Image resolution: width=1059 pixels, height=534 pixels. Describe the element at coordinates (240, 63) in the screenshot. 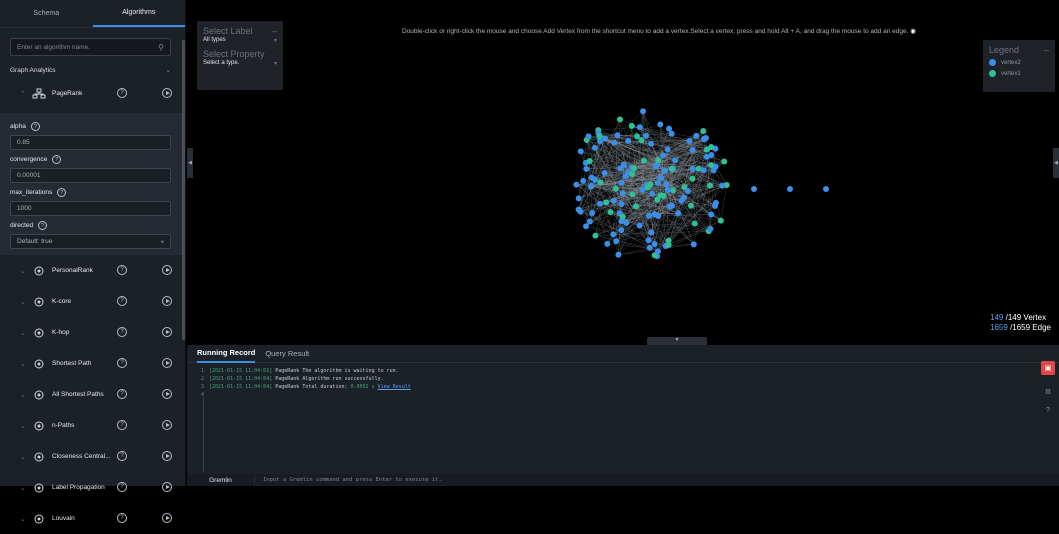

I see `property-select: Select a type.▾` at that location.